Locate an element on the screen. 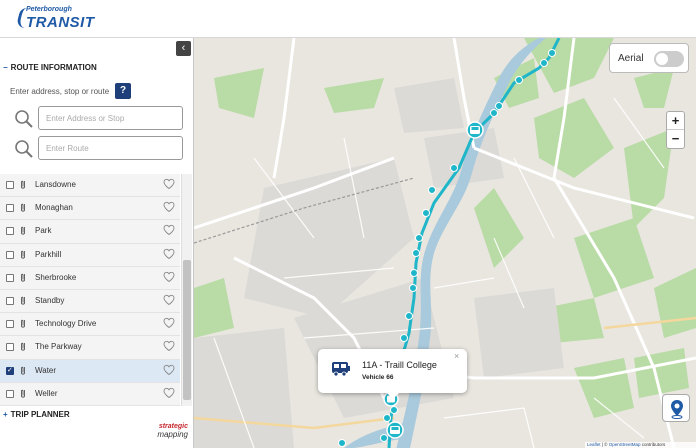 The image size is (696, 448). strategic-mapping-logo: strategic mapping is located at coordinates (165, 434).